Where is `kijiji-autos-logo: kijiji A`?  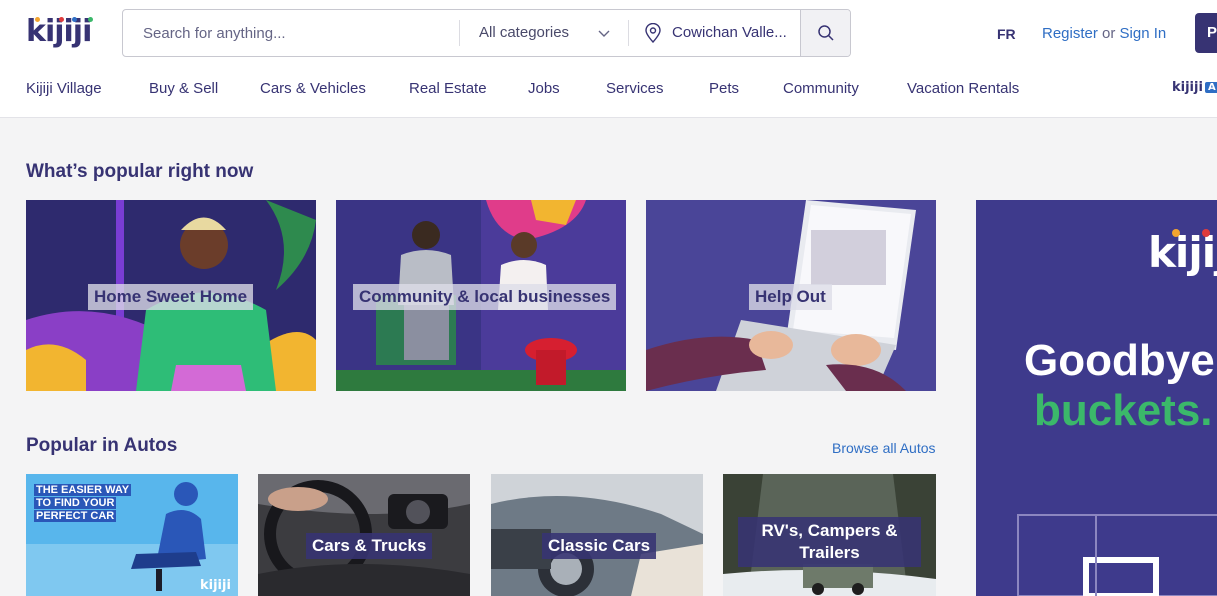
kijiji-autos-logo: kijiji A is located at coordinates (1194, 87).